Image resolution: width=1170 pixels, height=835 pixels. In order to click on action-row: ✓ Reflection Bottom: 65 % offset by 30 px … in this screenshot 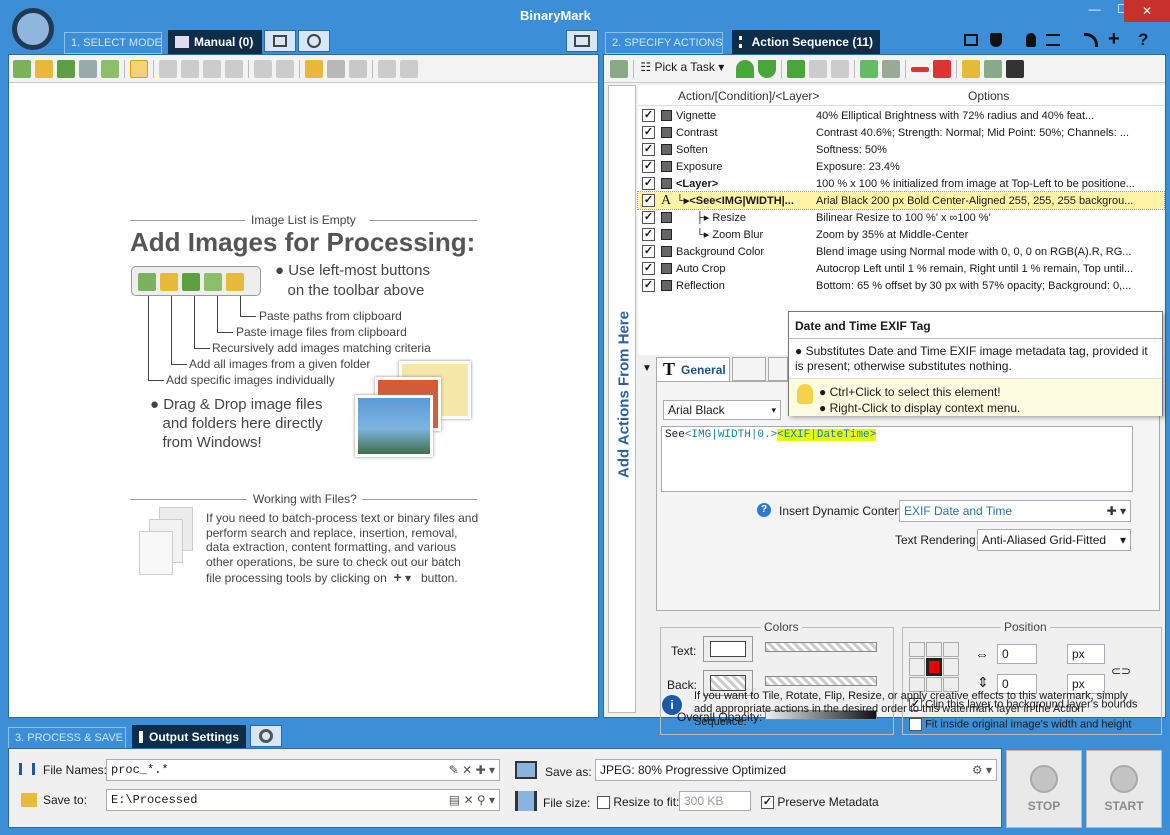, I will do `click(901, 285)`.